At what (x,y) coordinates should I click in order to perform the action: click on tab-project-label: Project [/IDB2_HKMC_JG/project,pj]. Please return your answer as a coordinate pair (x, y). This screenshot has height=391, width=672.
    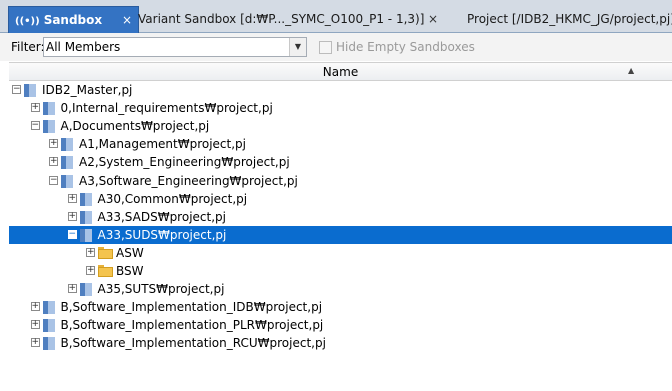
    Looking at the image, I should click on (569, 19).